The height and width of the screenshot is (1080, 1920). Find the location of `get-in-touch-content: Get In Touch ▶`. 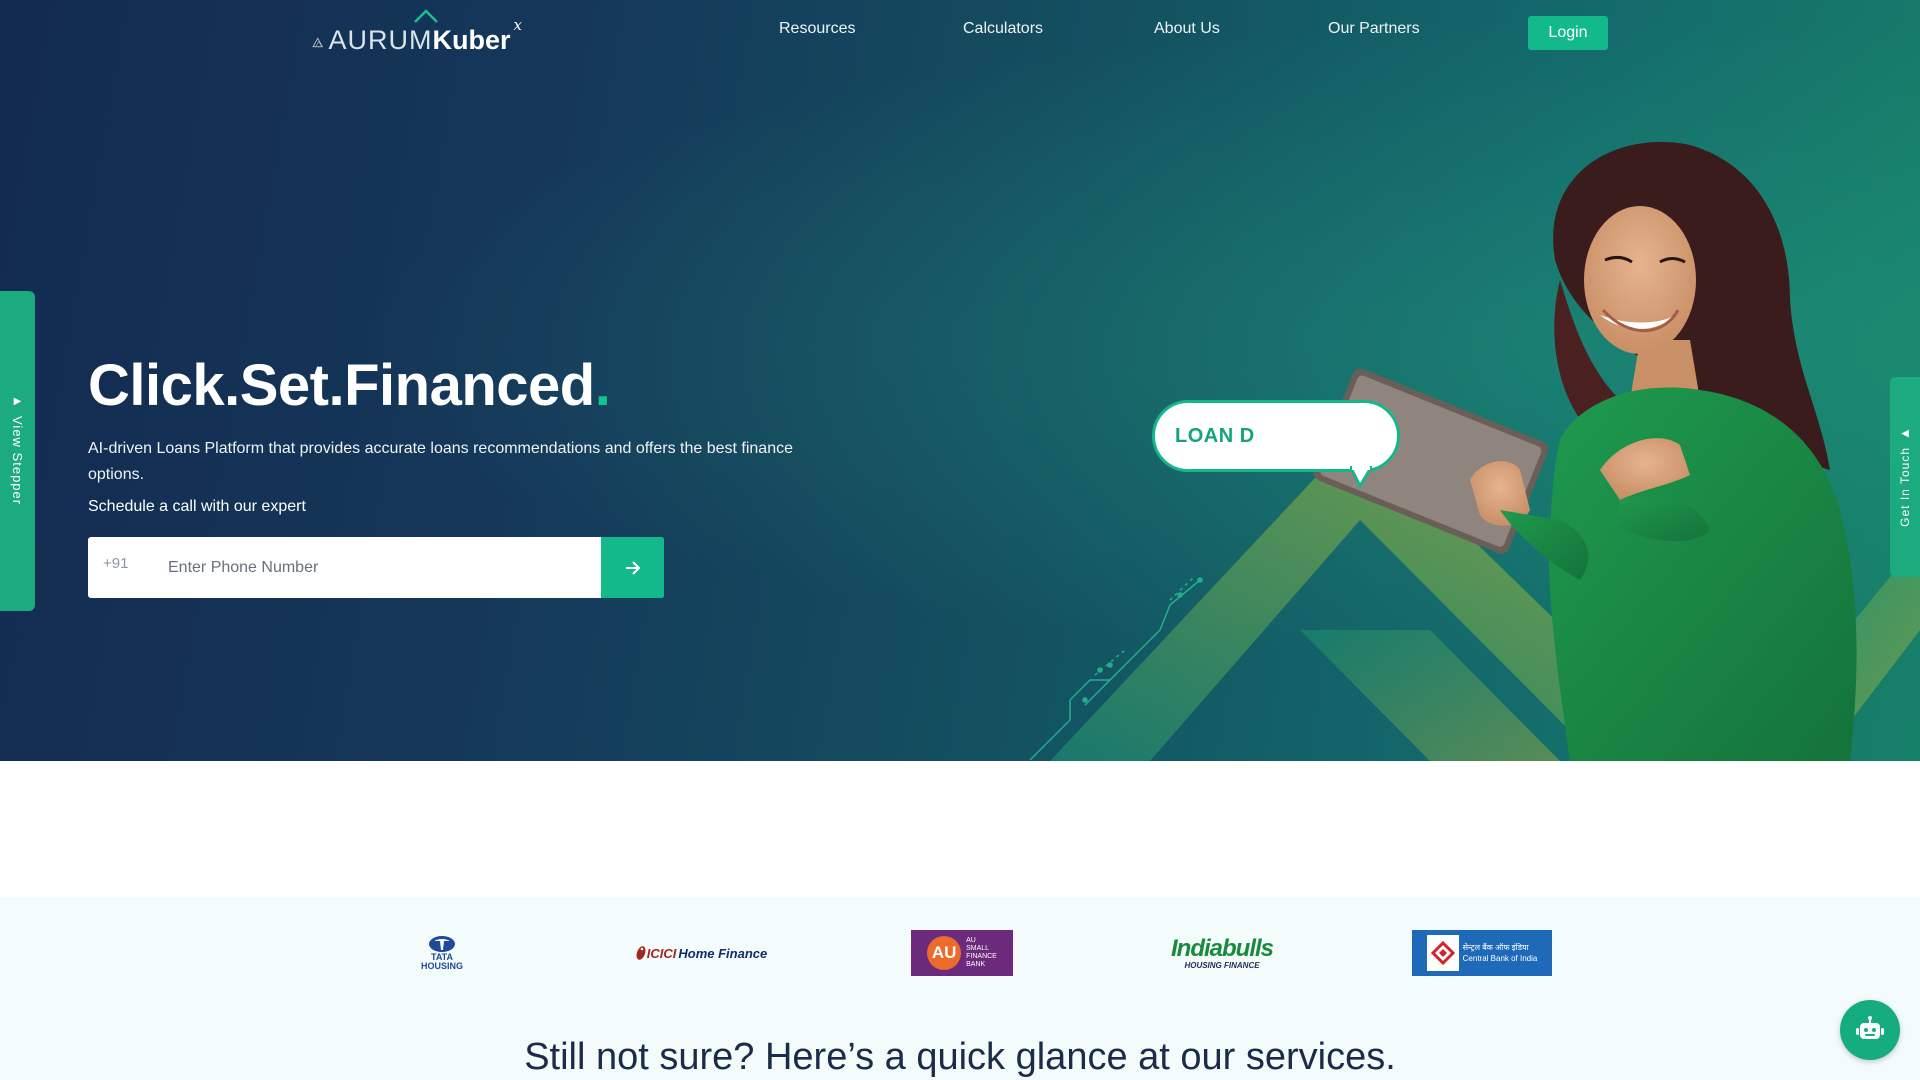

get-in-touch-content: Get In Touch ▶ is located at coordinates (1905, 477).